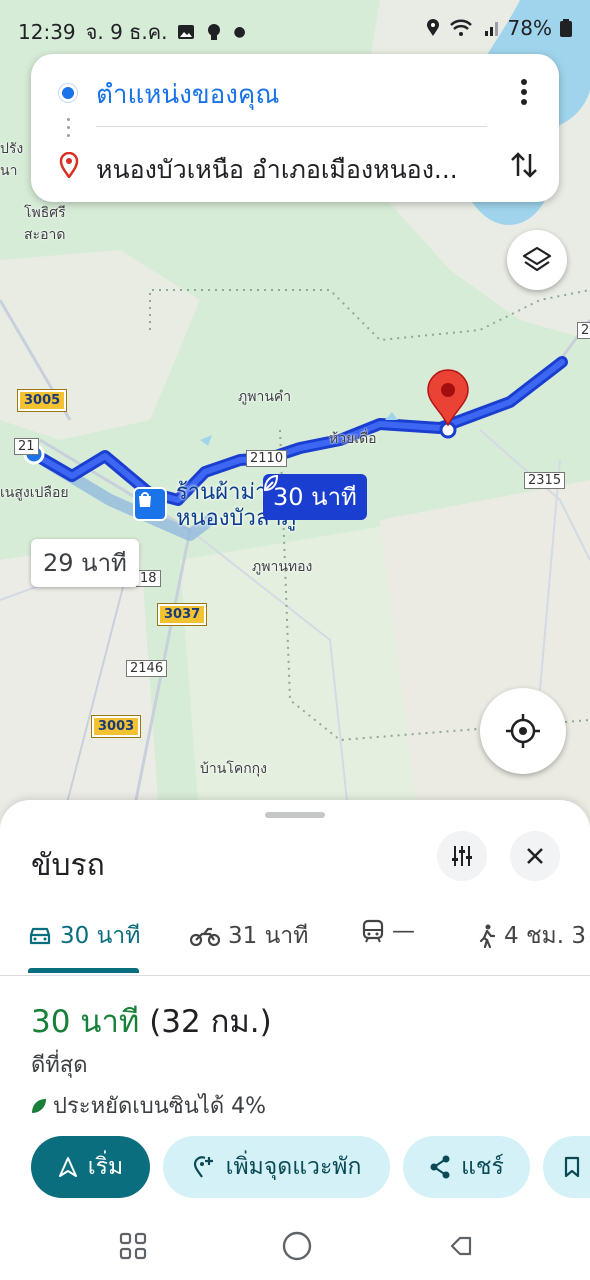 This screenshot has width=590, height=1280. I want to click on summary-distance: (32 กม.), so click(205, 1022).